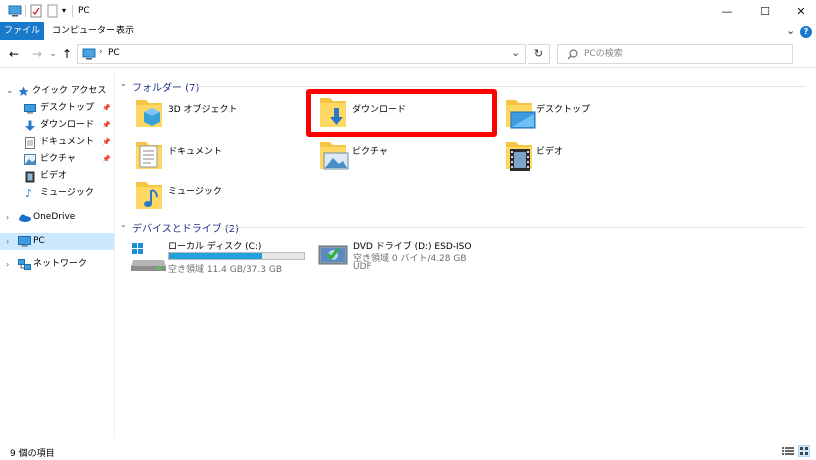 The height and width of the screenshot is (460, 816). I want to click on search-input: PCの検索, so click(675, 54).